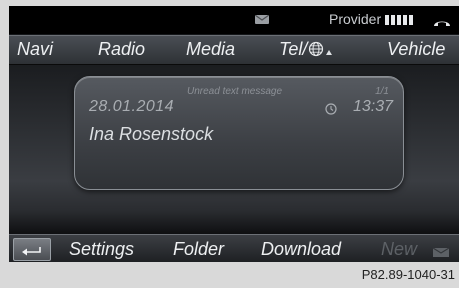  Describe the element at coordinates (121, 49) in the screenshot. I see `menu-item-radio: Radio` at that location.